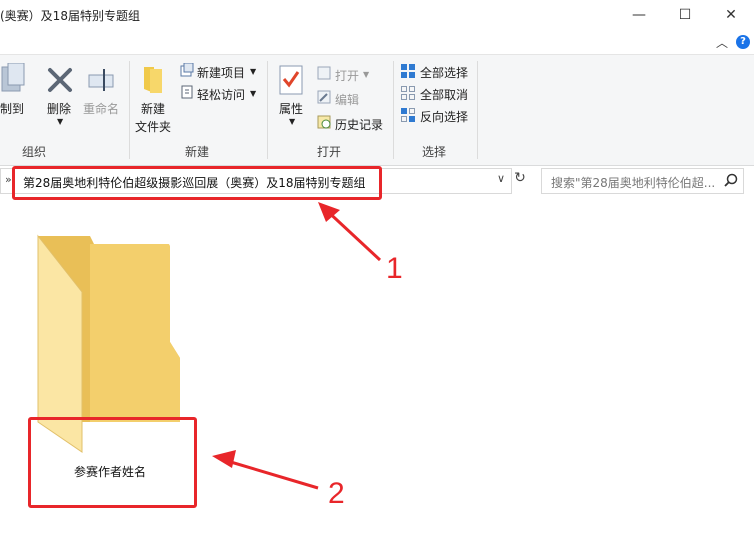 This screenshot has width=754, height=551. What do you see at coordinates (197, 183) in the screenshot?
I see `annotation-box-address` at bounding box center [197, 183].